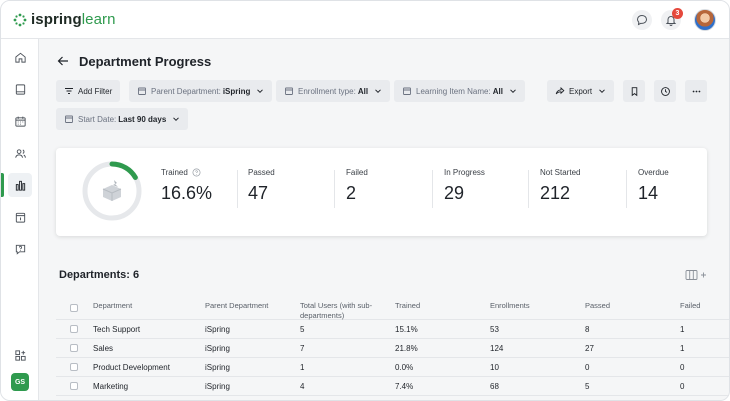 Image resolution: width=730 pixels, height=401 pixels. Describe the element at coordinates (494, 386) in the screenshot. I see `cell-enrollments: 68` at that location.